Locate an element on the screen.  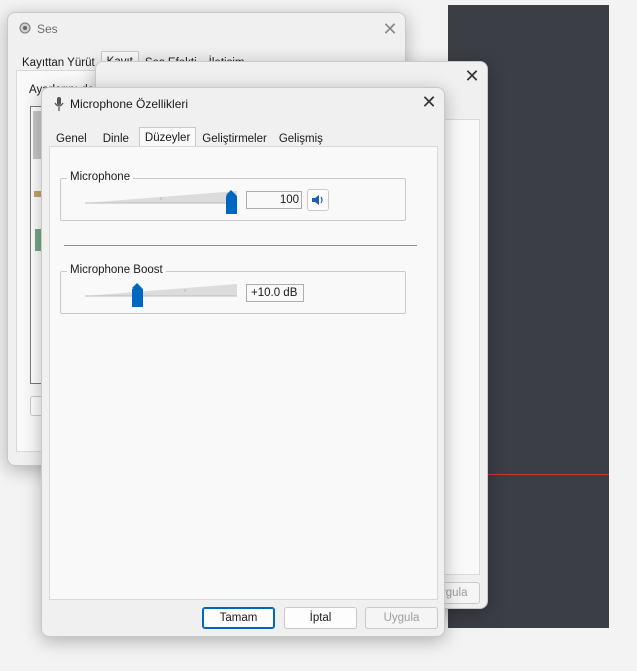
ses-close-icon: ✕ is located at coordinates (390, 29).